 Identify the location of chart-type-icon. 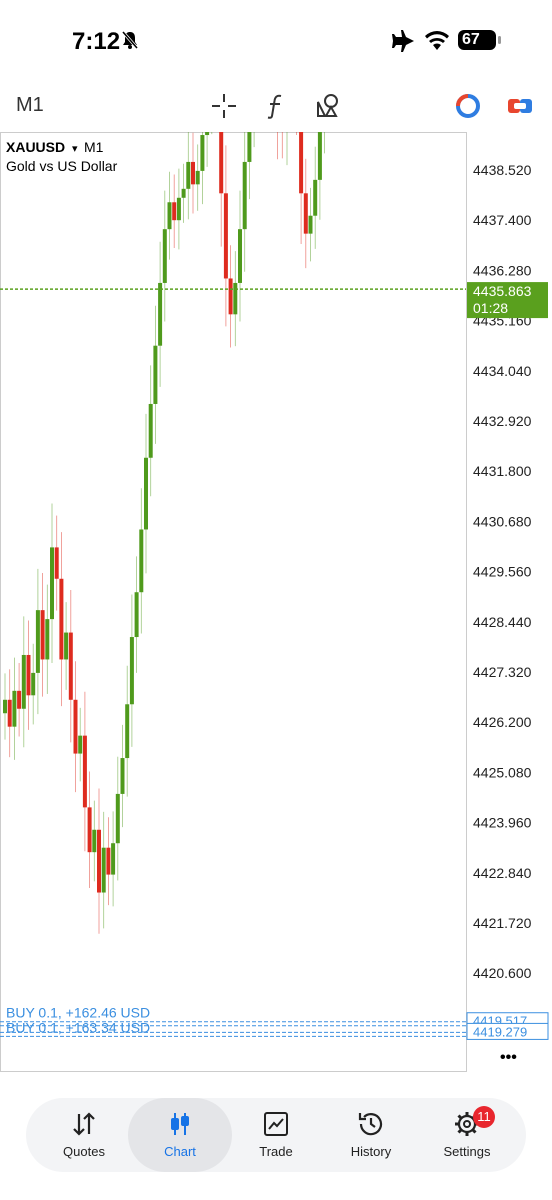
(520, 106).